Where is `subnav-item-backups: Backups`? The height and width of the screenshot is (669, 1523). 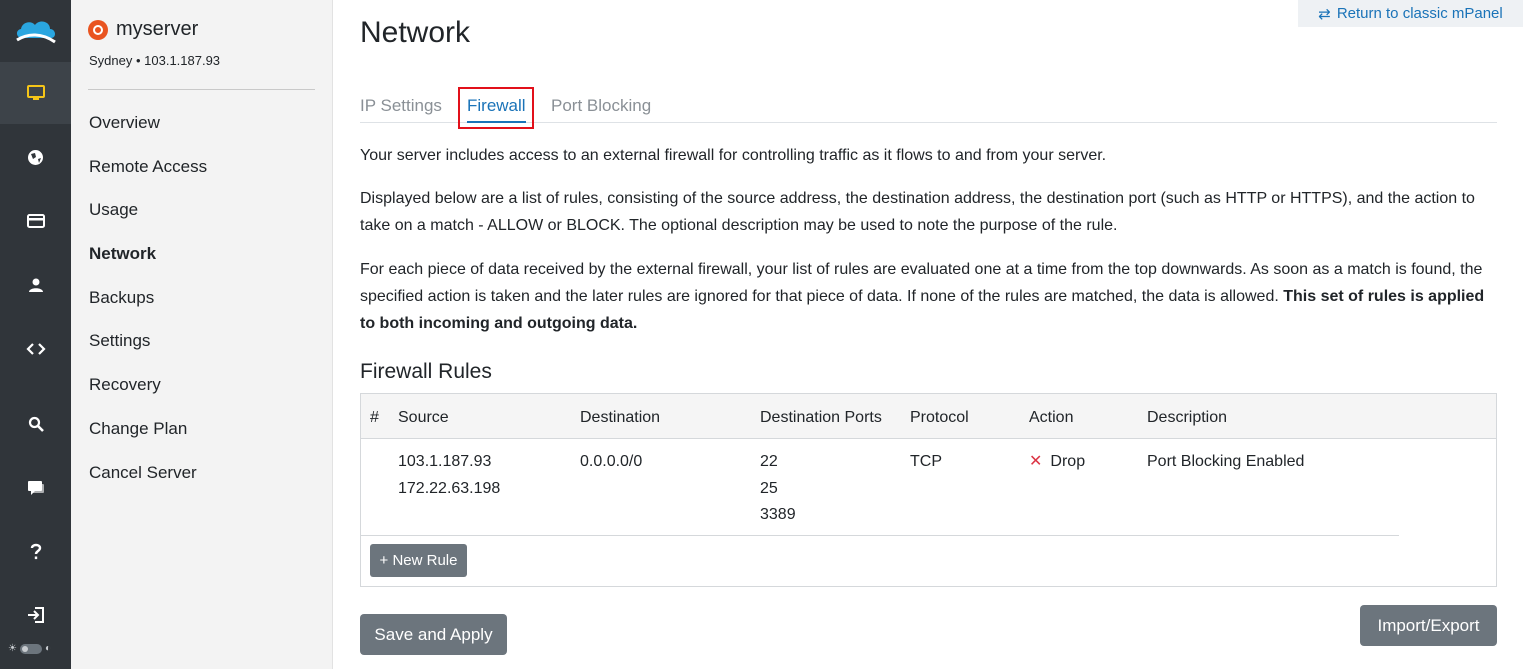
subnav-item-backups: Backups is located at coordinates (148, 305).